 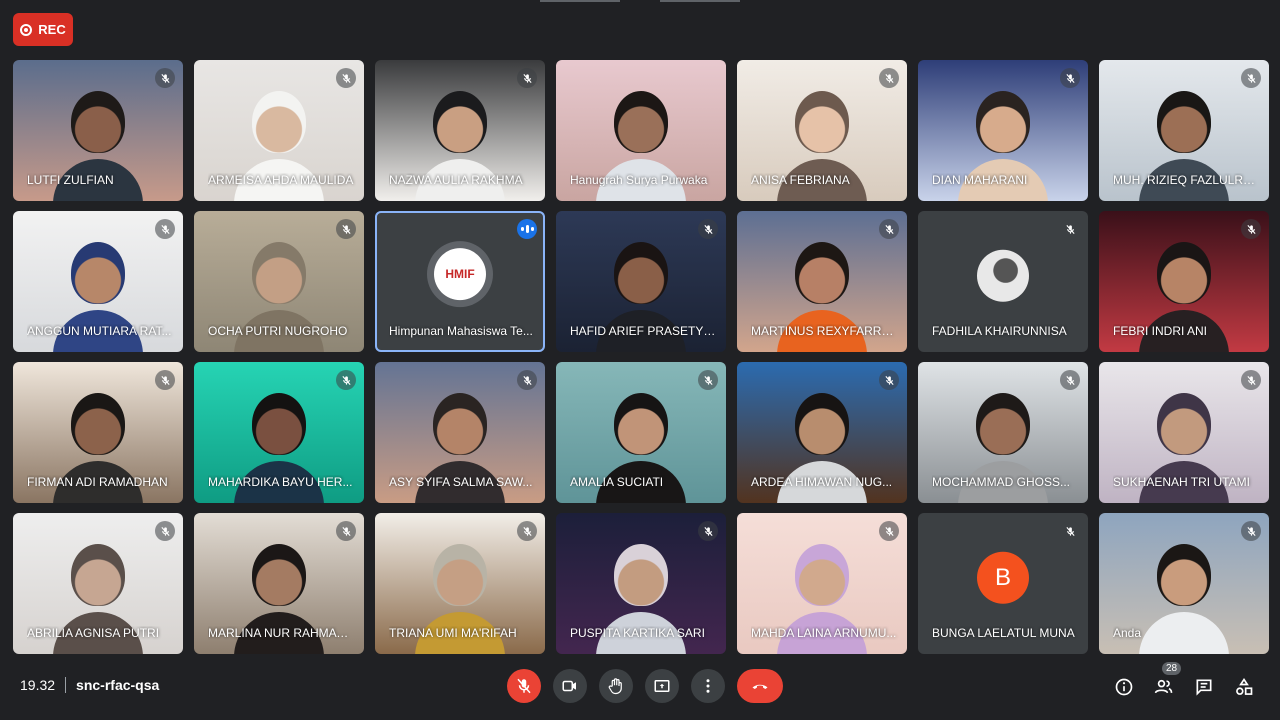 I want to click on participants-count-badge: 28, so click(x=1172, y=668).